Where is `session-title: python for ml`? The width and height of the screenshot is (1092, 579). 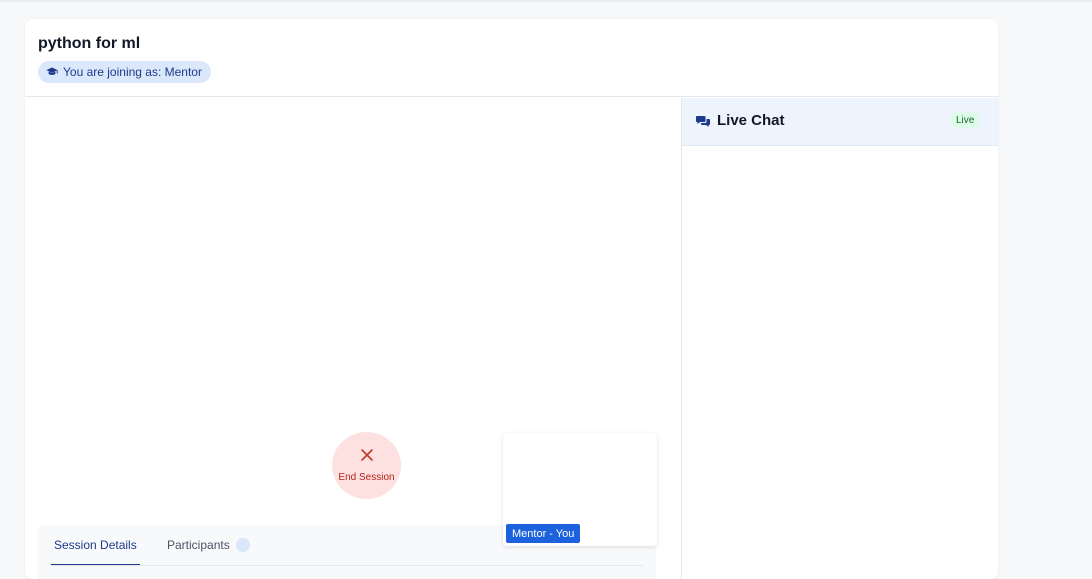
session-title: python for ml is located at coordinates (89, 43).